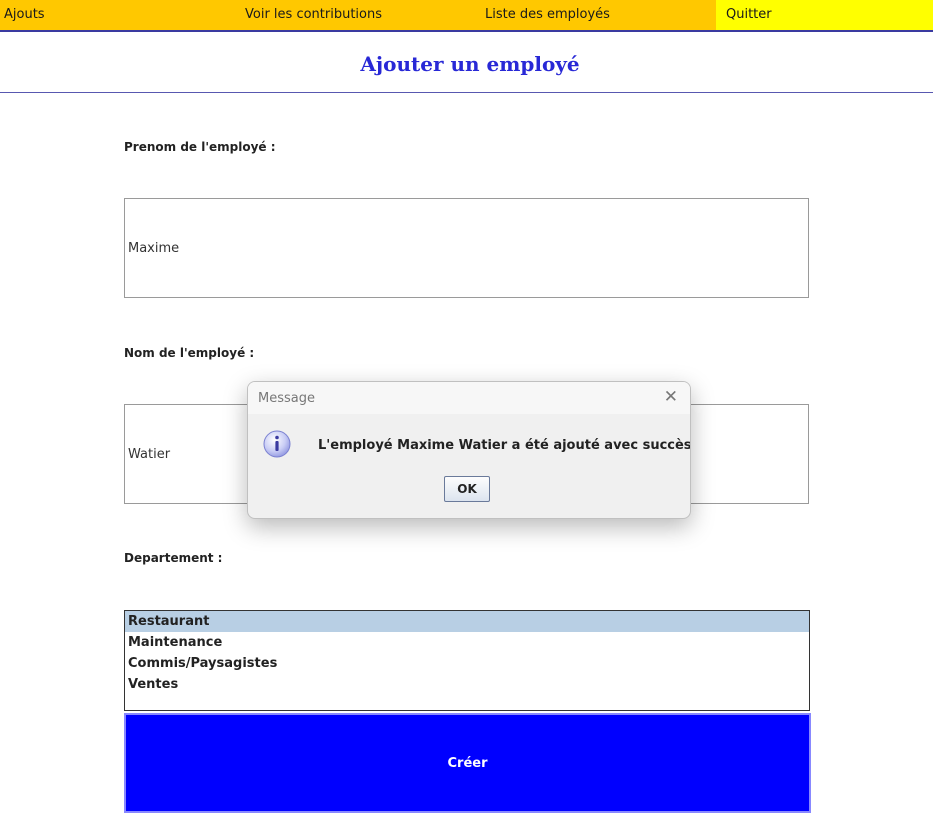 The width and height of the screenshot is (933, 815). I want to click on department-option-restaurant: Restaurant, so click(467, 621).